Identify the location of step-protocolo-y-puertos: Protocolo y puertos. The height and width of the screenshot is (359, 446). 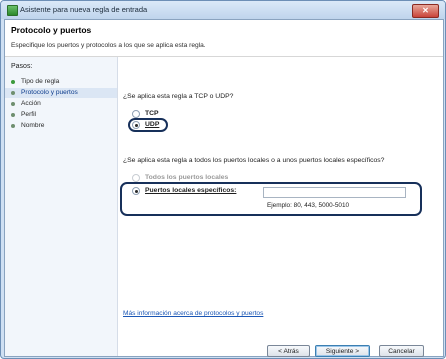
(61, 93).